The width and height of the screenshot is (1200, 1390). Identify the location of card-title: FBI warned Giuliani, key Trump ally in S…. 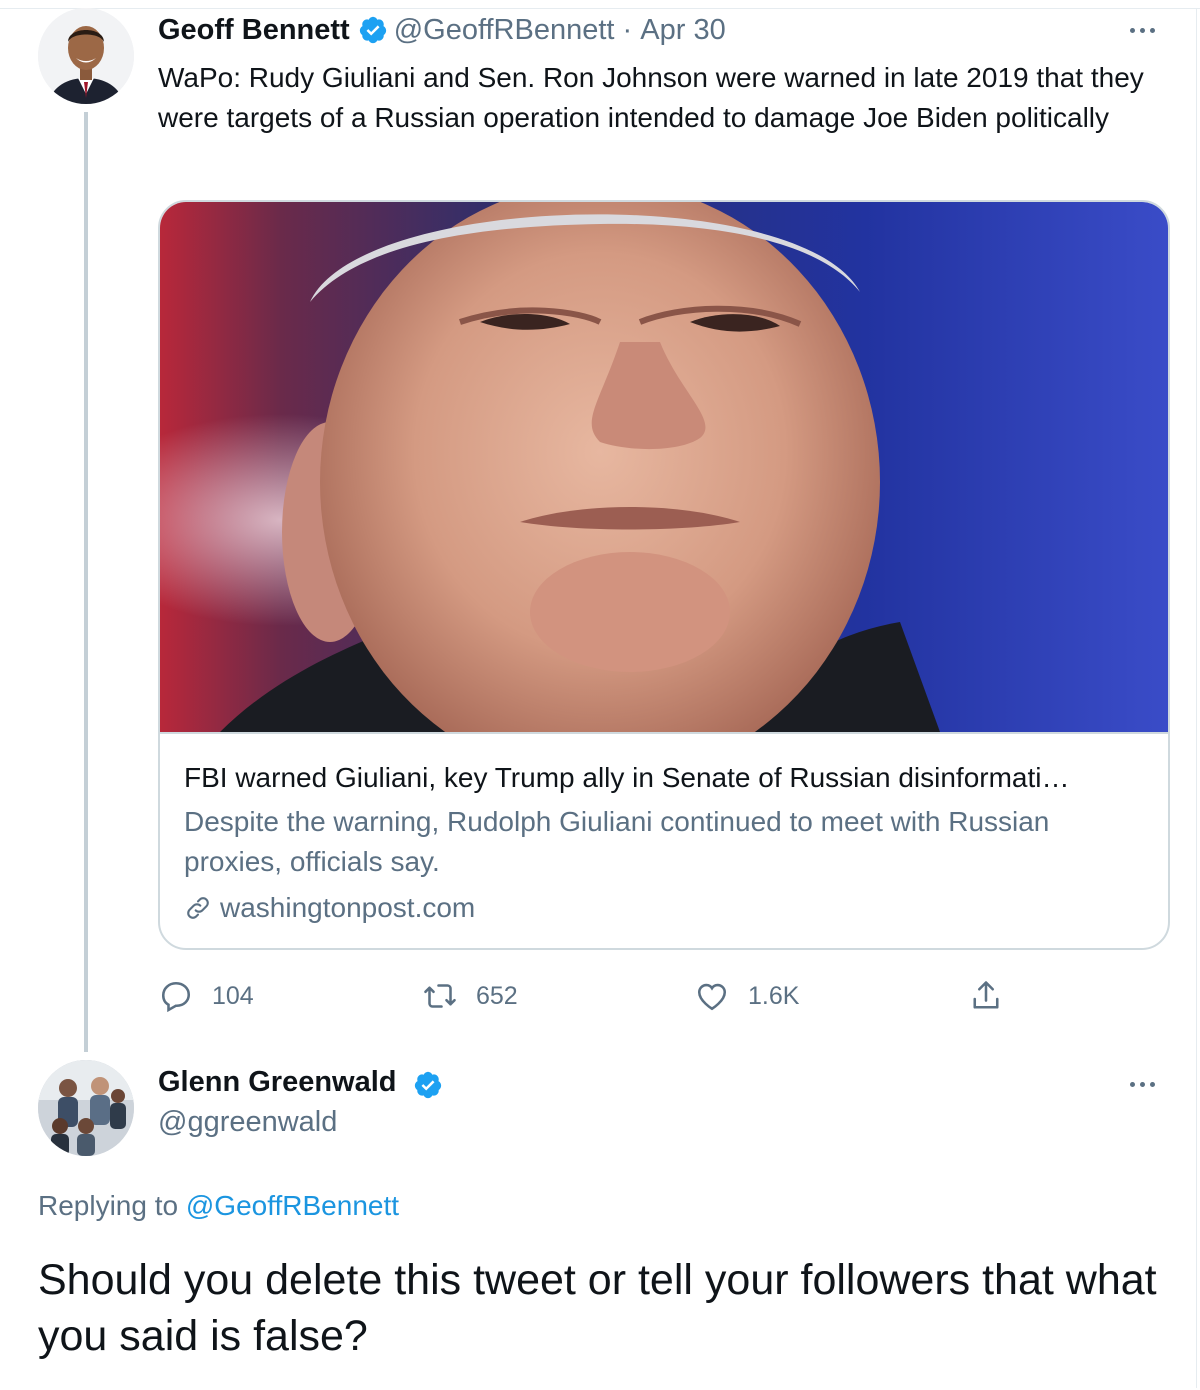
(664, 778).